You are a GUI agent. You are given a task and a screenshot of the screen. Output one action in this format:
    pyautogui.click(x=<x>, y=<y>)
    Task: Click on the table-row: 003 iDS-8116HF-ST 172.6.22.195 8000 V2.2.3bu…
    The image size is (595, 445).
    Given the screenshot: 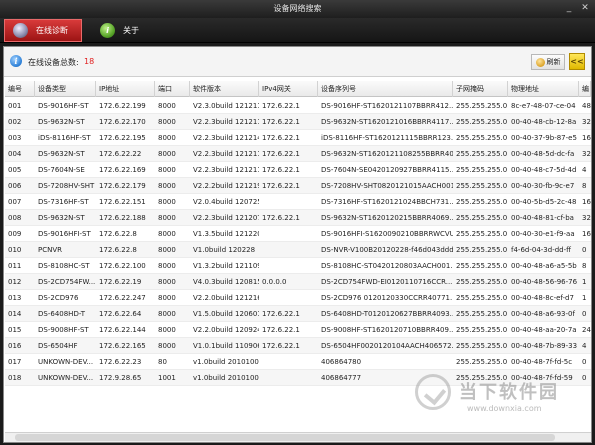 What is the action you would take?
    pyautogui.click(x=298, y=138)
    